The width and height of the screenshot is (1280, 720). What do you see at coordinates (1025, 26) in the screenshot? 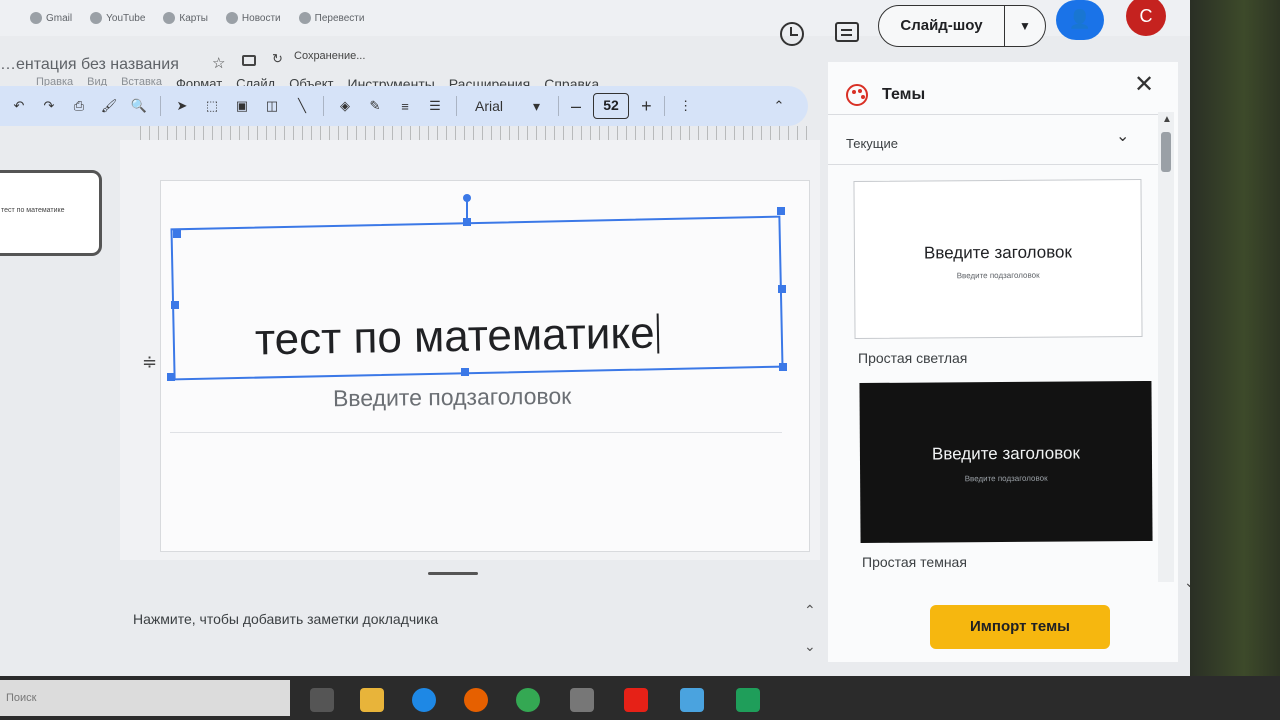
I see `chevron-down-icon: ▼` at bounding box center [1025, 26].